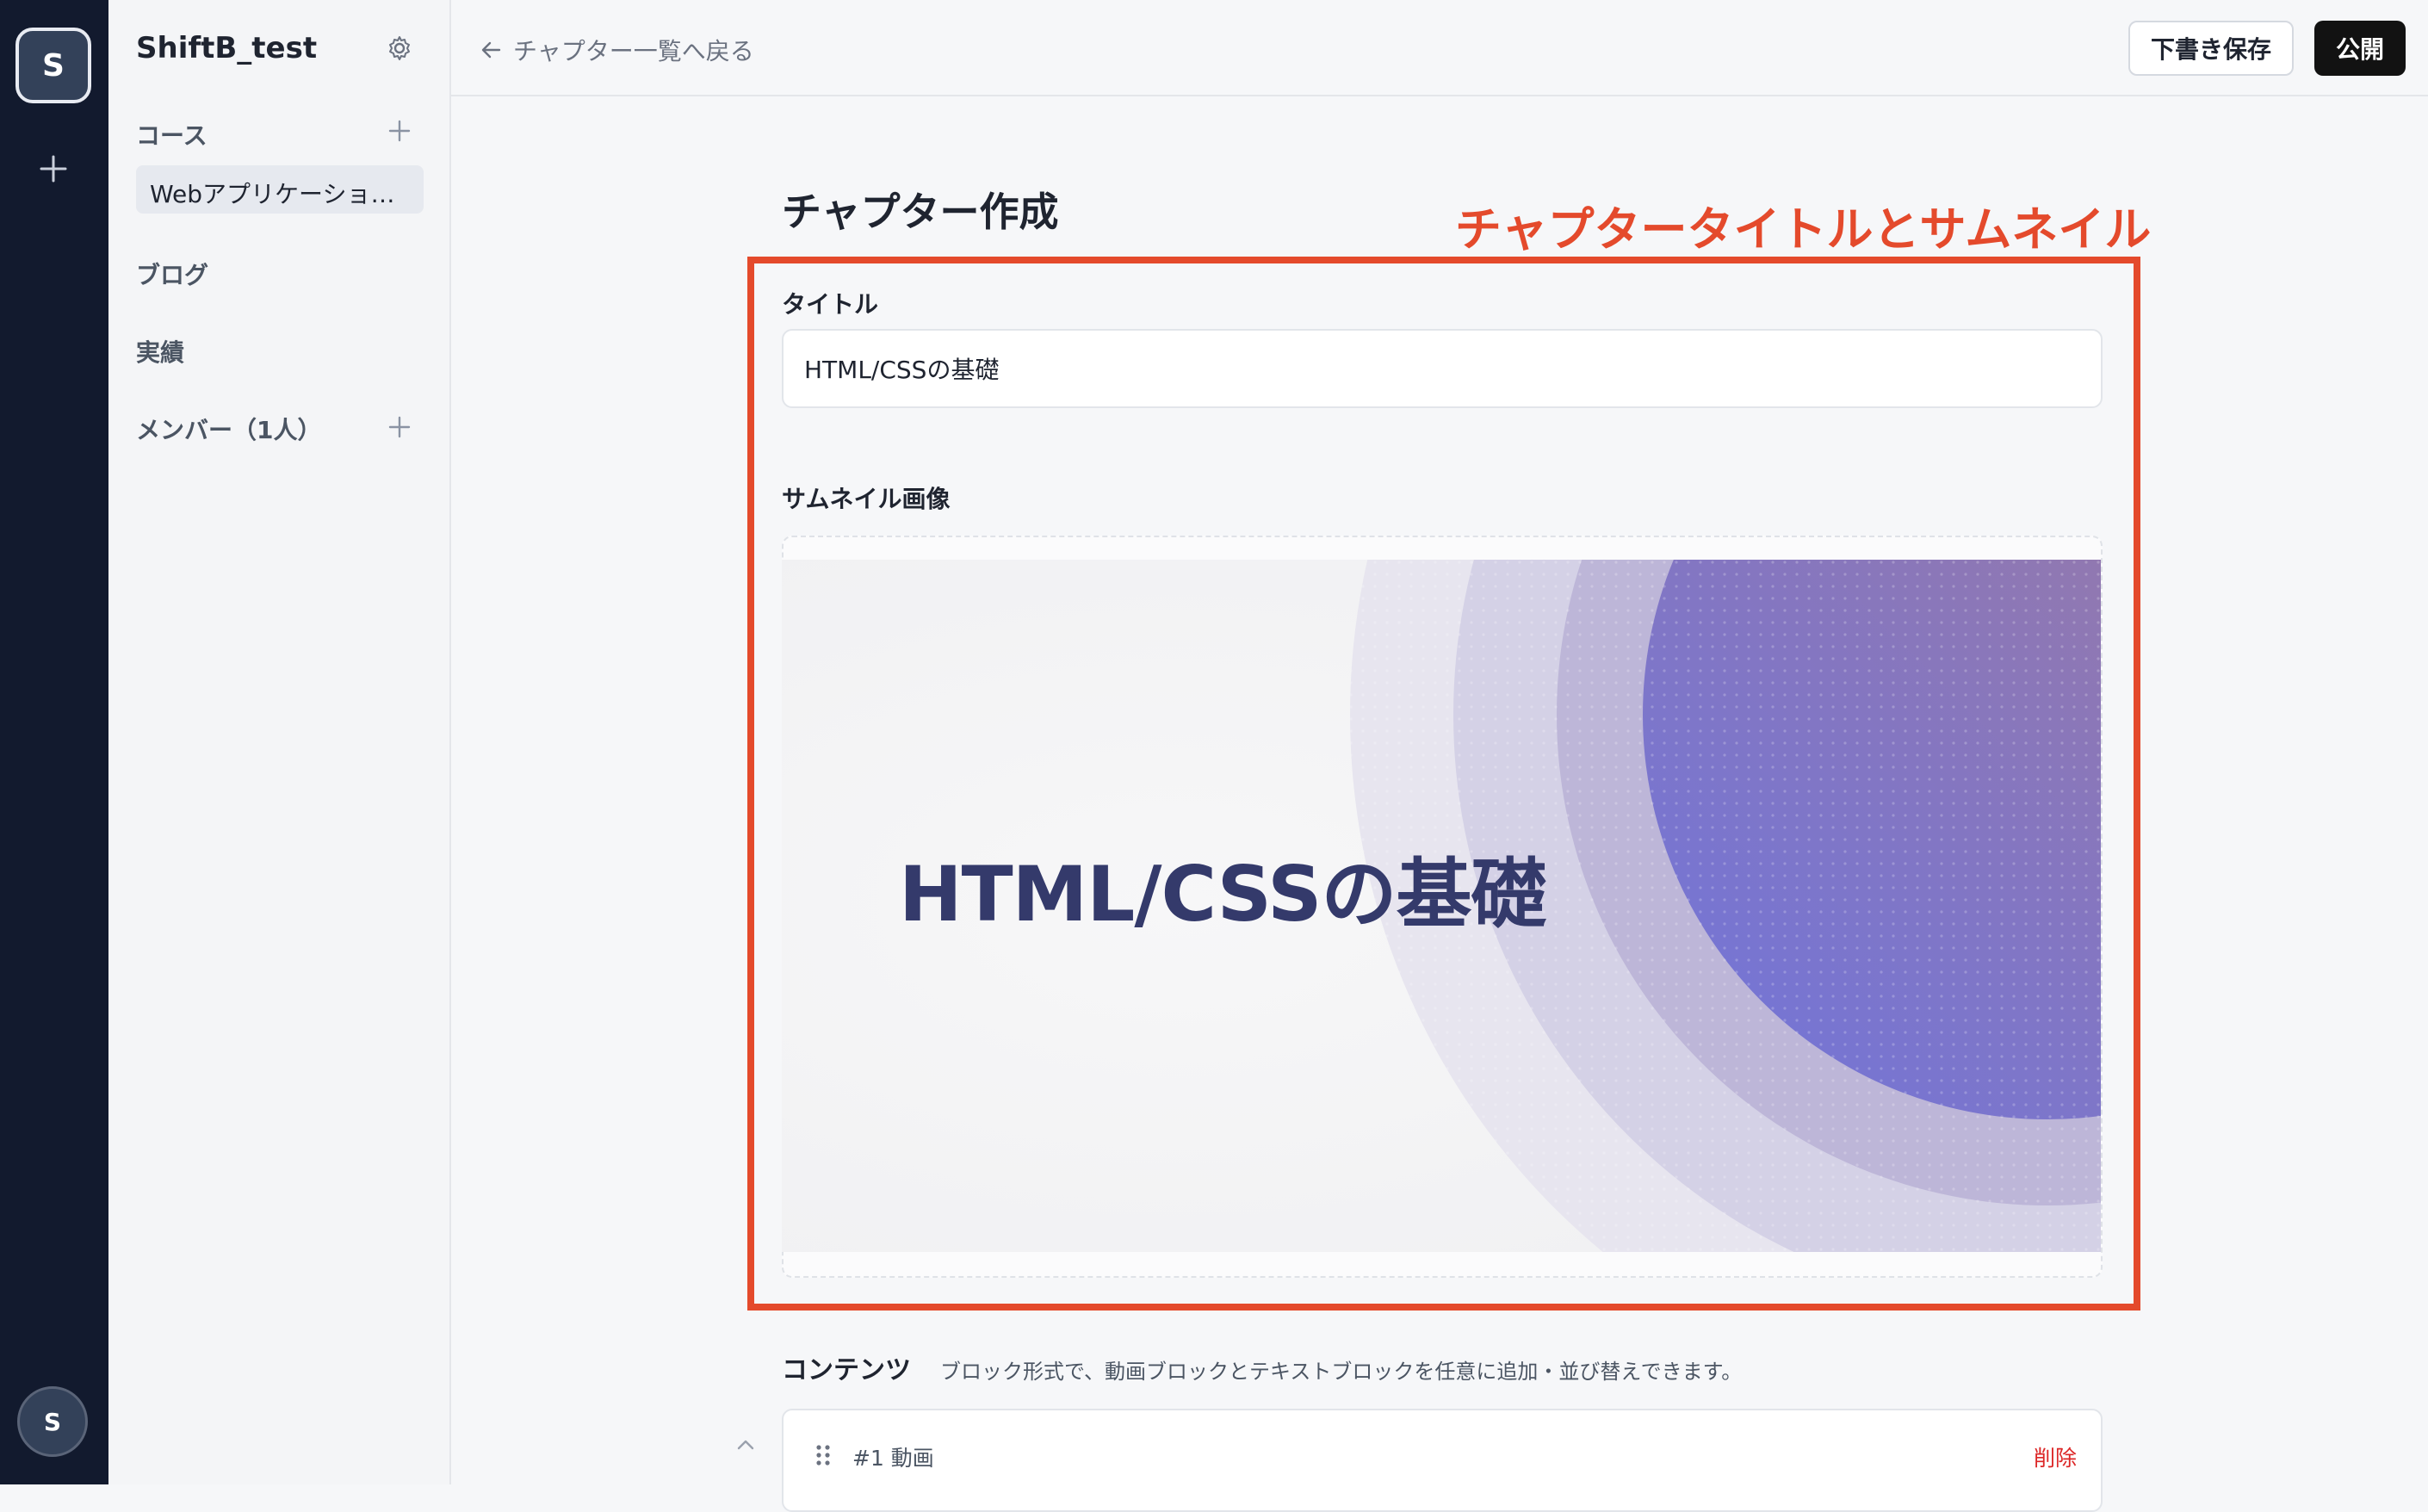  Describe the element at coordinates (633, 51) in the screenshot. I see `back-link-label: チャプター一覧へ戻る` at that location.